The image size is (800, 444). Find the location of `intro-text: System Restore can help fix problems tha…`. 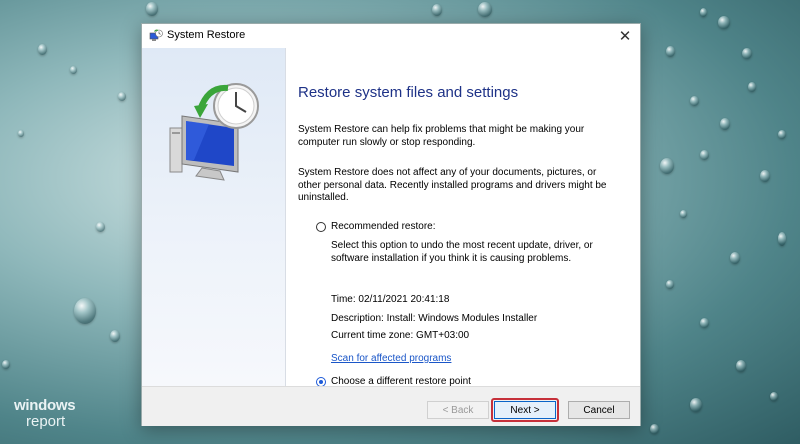

intro-text: System Restore can help fix problems tha… is located at coordinates (441, 136).